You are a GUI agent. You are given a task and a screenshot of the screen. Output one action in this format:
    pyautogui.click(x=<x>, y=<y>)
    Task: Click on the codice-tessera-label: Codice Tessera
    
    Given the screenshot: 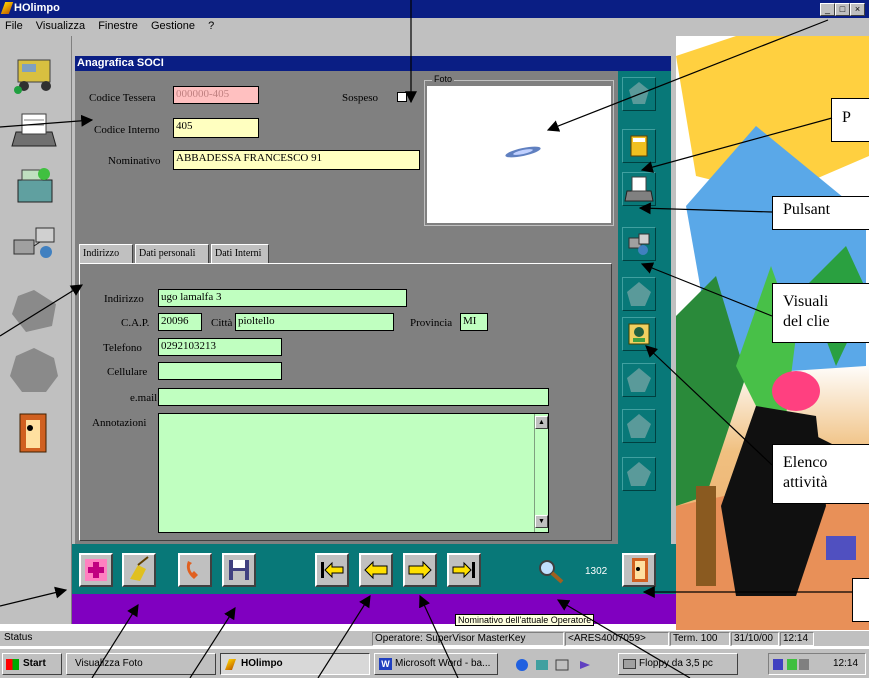 What is the action you would take?
    pyautogui.click(x=122, y=98)
    